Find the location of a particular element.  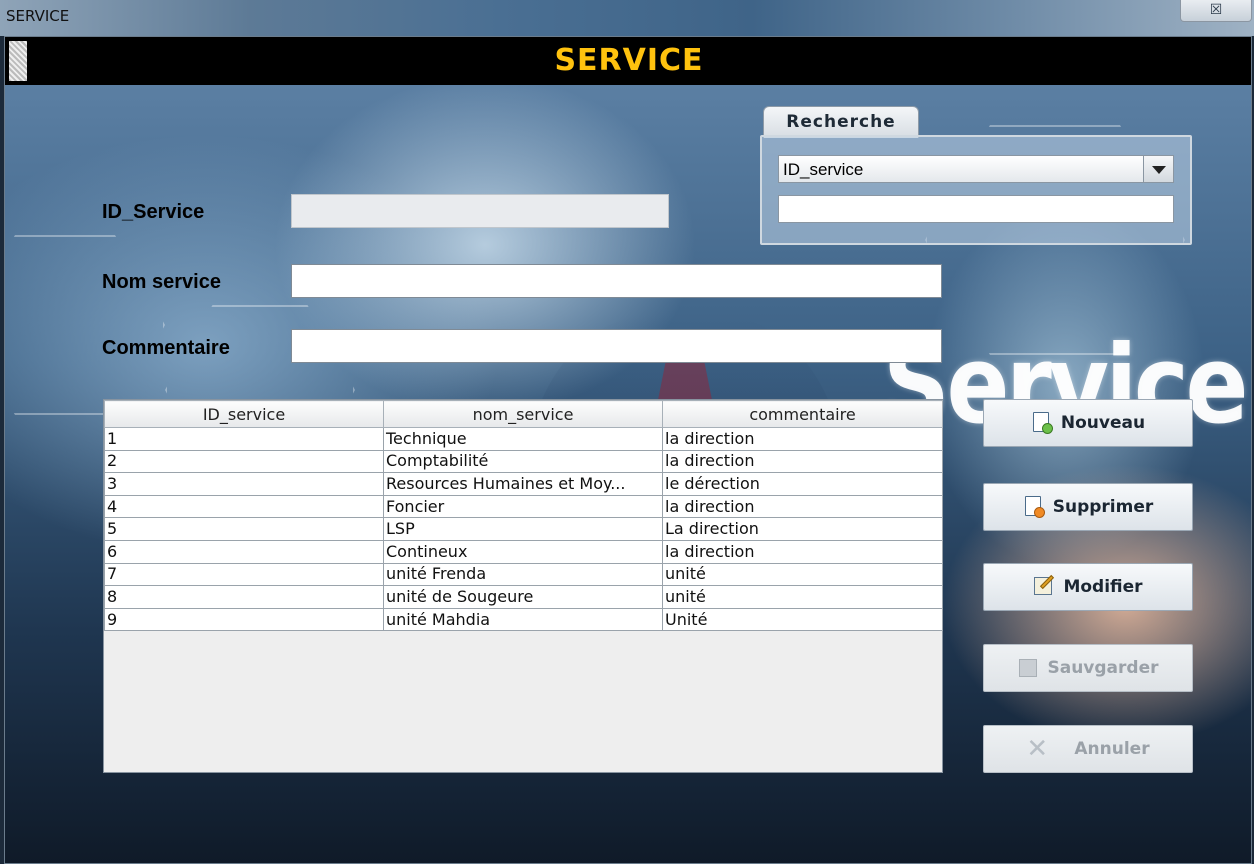

cell-id: 1 is located at coordinates (244, 439).